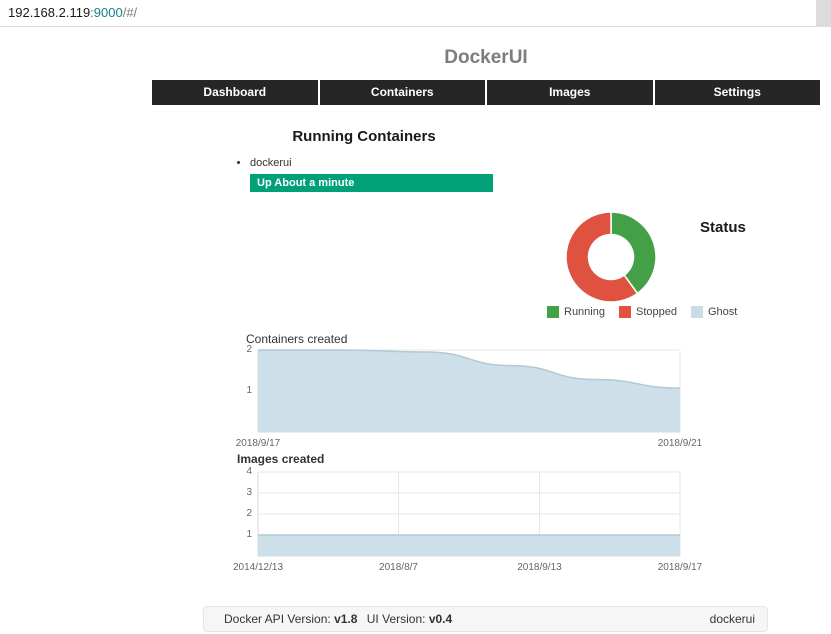 The width and height of the screenshot is (831, 634). I want to click on legend-swatch-ghost, so click(696, 312).